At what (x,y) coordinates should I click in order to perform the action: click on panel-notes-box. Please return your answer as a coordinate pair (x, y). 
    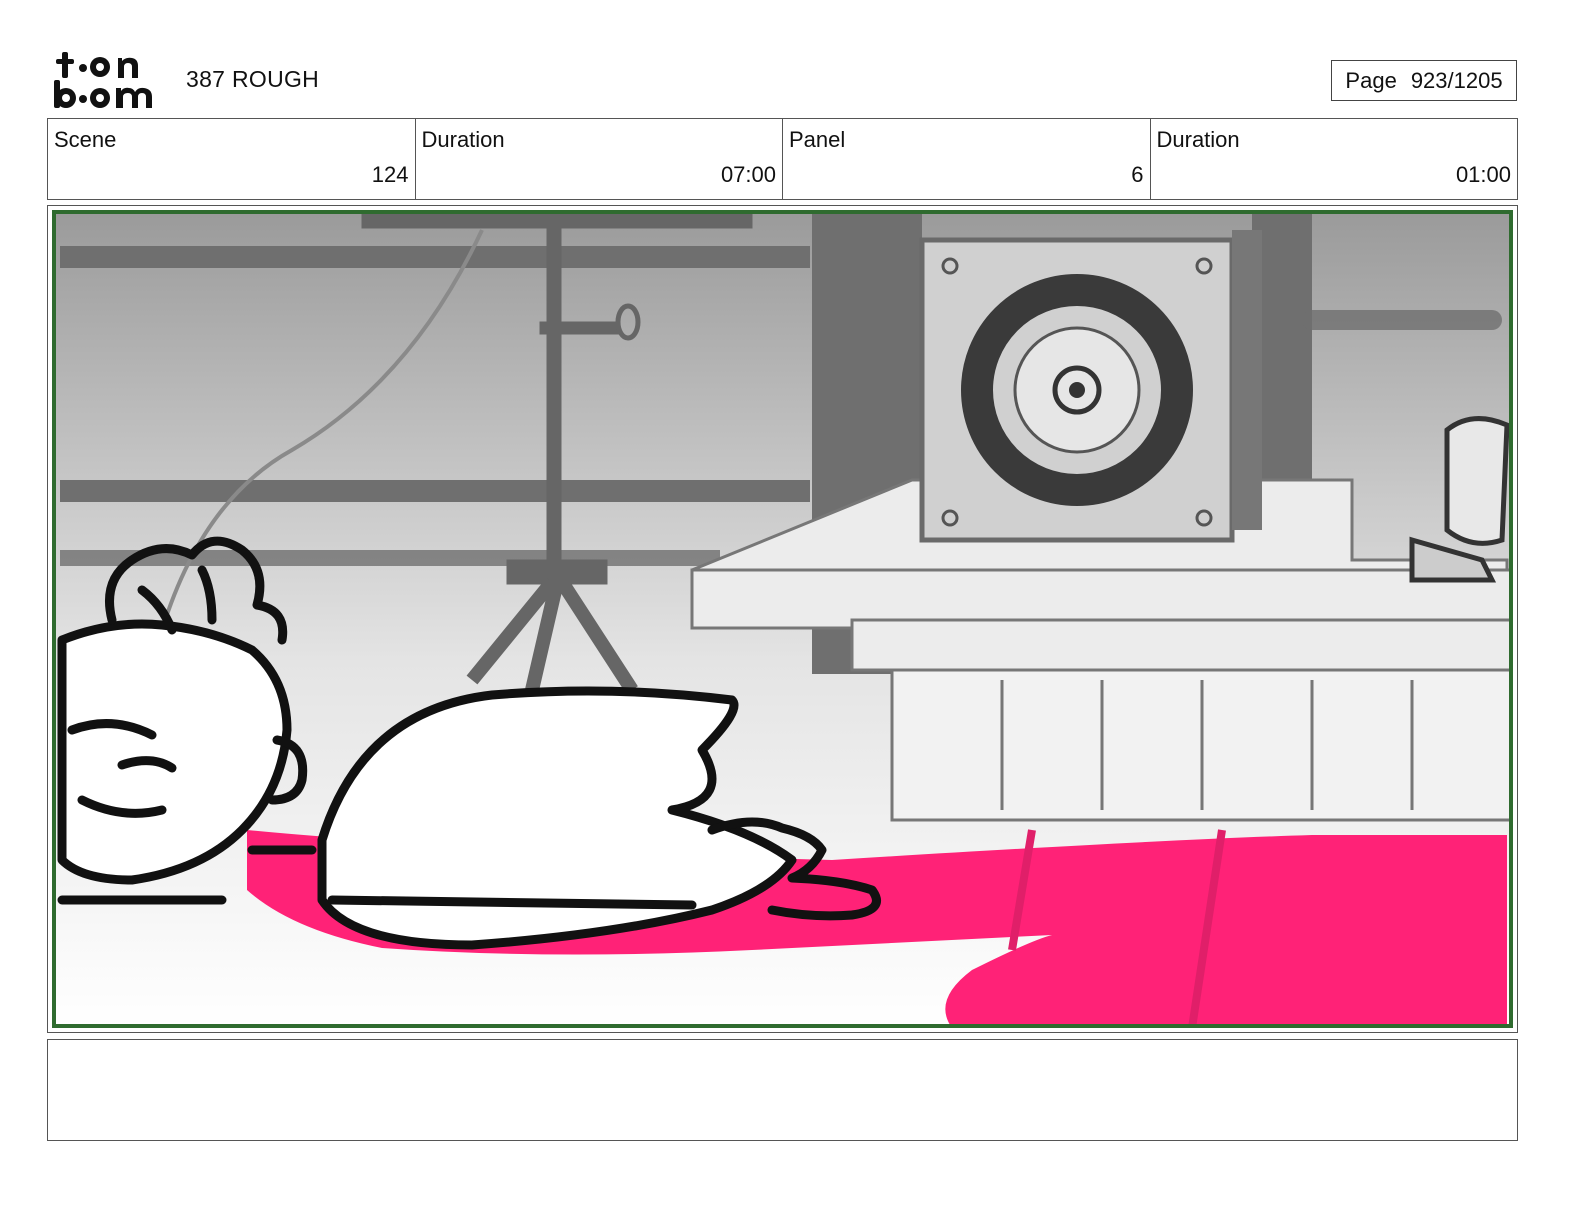
    Looking at the image, I should click on (782, 1090).